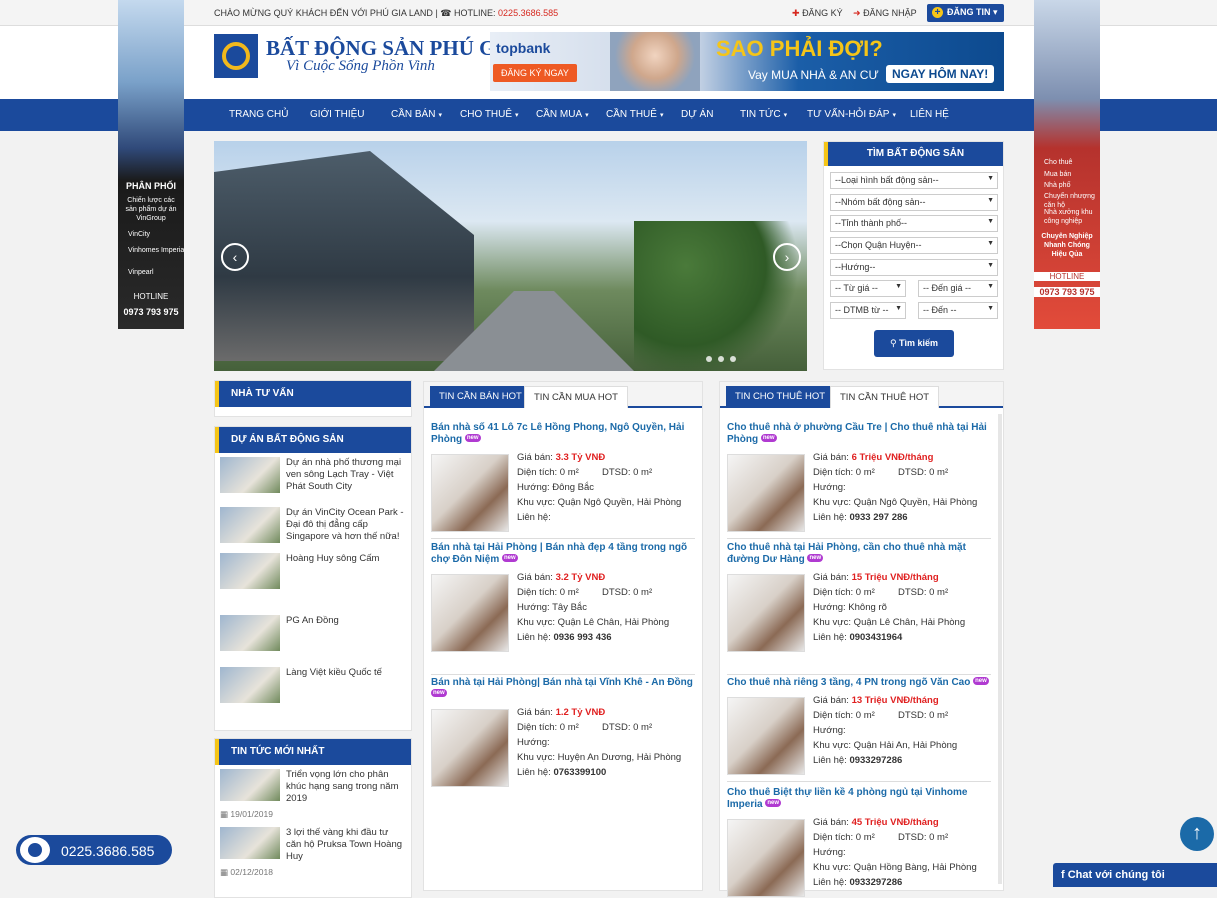 This screenshot has width=1217, height=898. What do you see at coordinates (851, 114) in the screenshot?
I see `nav-item: TƯ VẤN-HỎI ĐÁP ▾` at bounding box center [851, 114].